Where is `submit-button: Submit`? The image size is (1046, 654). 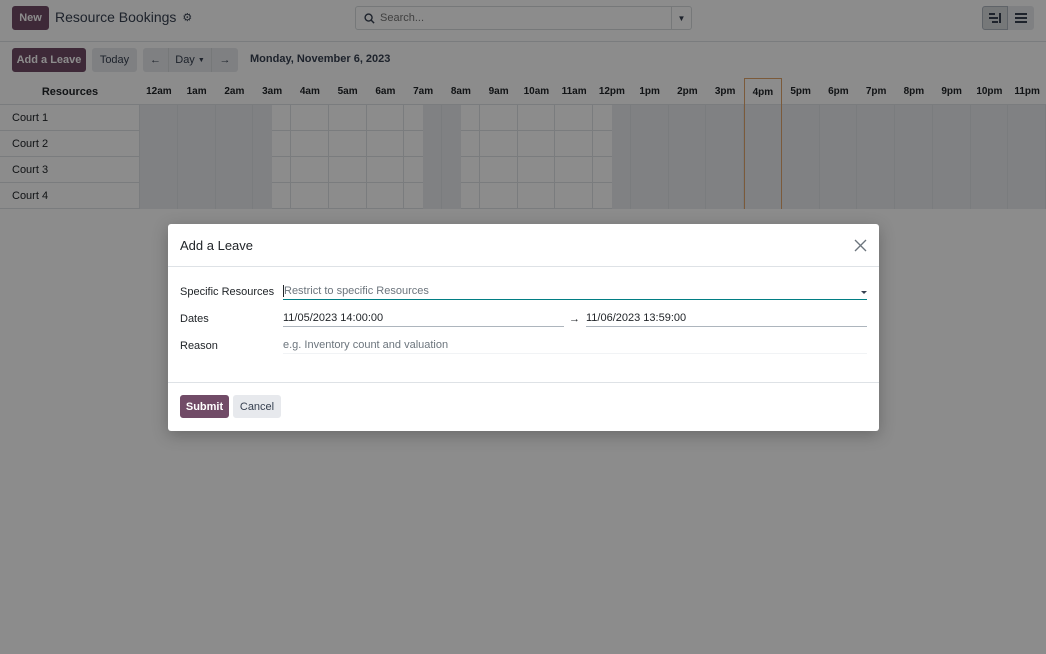 submit-button: Submit is located at coordinates (204, 406).